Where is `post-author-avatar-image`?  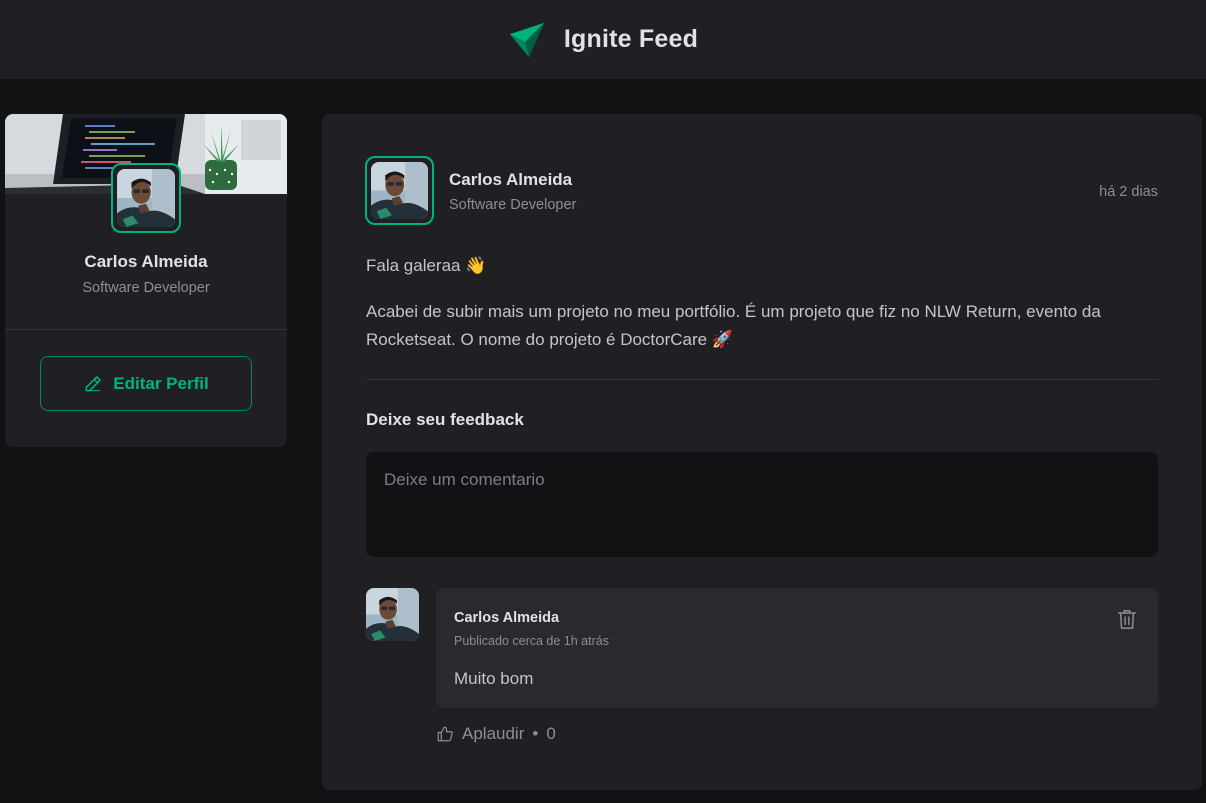
post-author-avatar-image is located at coordinates (399, 190).